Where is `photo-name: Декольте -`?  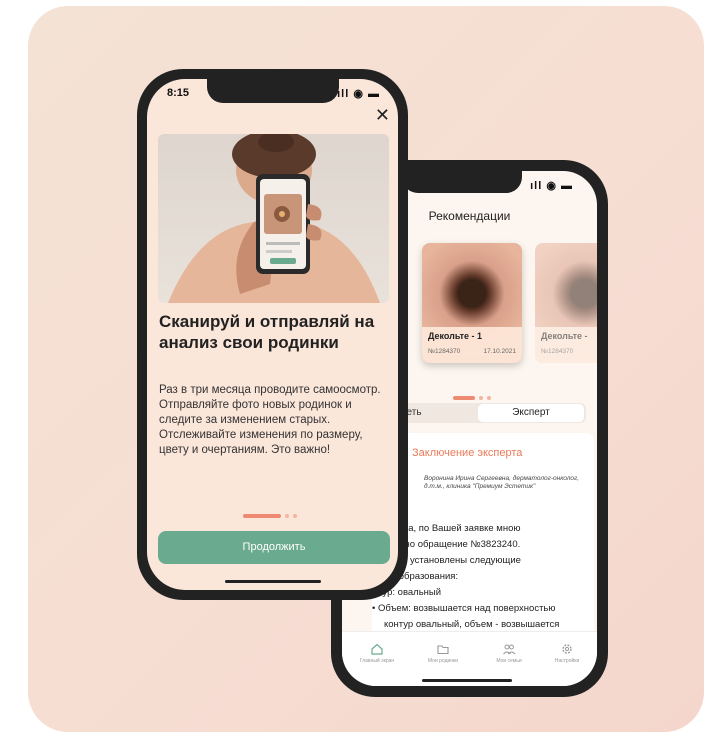 photo-name: Декольте - is located at coordinates (564, 336).